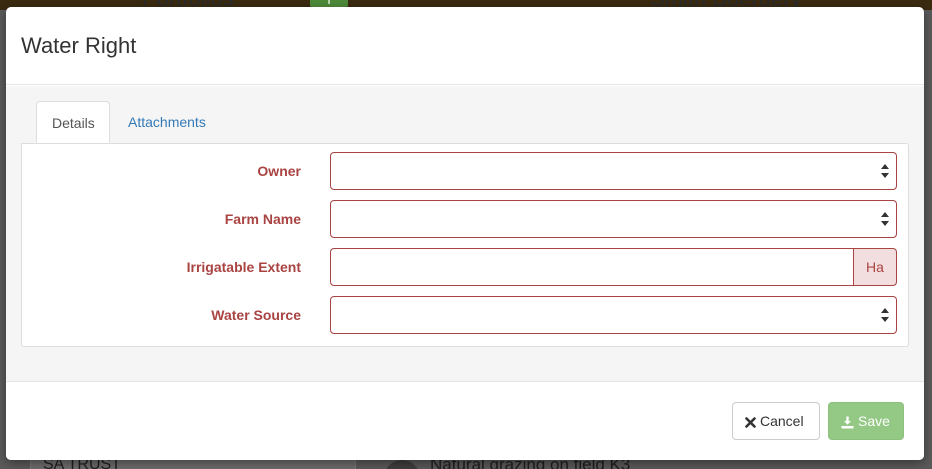 This screenshot has width=932, height=469. Describe the element at coordinates (613, 315) in the screenshot. I see `water-source-select` at that location.